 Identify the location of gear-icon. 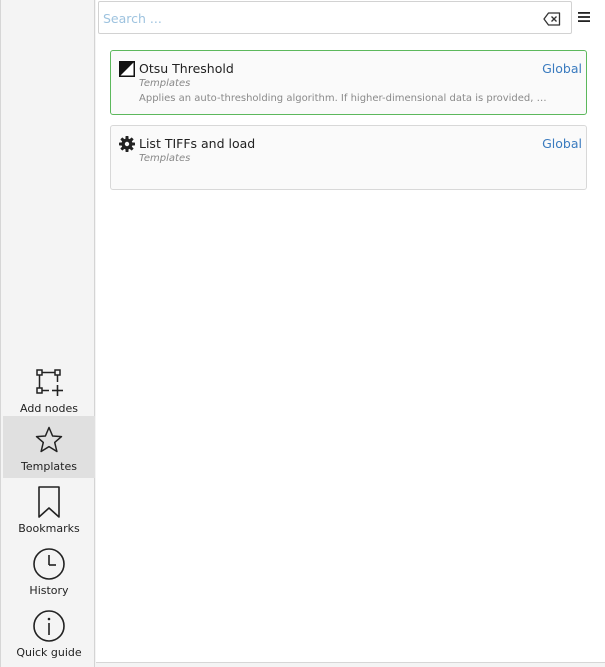
(127, 144).